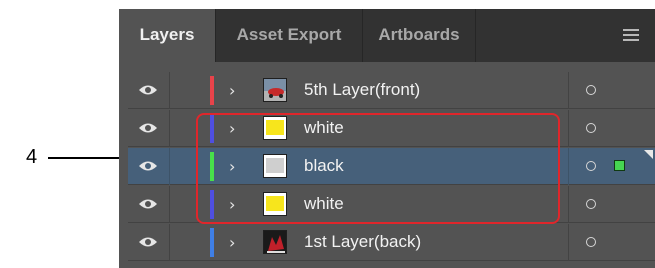 This screenshot has width=655, height=268. Describe the element at coordinates (167, 35) in the screenshot. I see `tab-layers: Layers` at that location.